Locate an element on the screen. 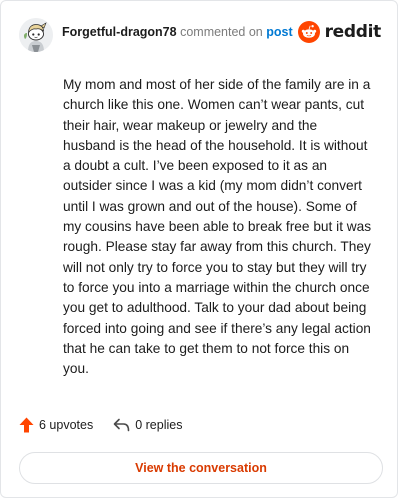  upvote-action: 6 upvotes is located at coordinates (56, 425).